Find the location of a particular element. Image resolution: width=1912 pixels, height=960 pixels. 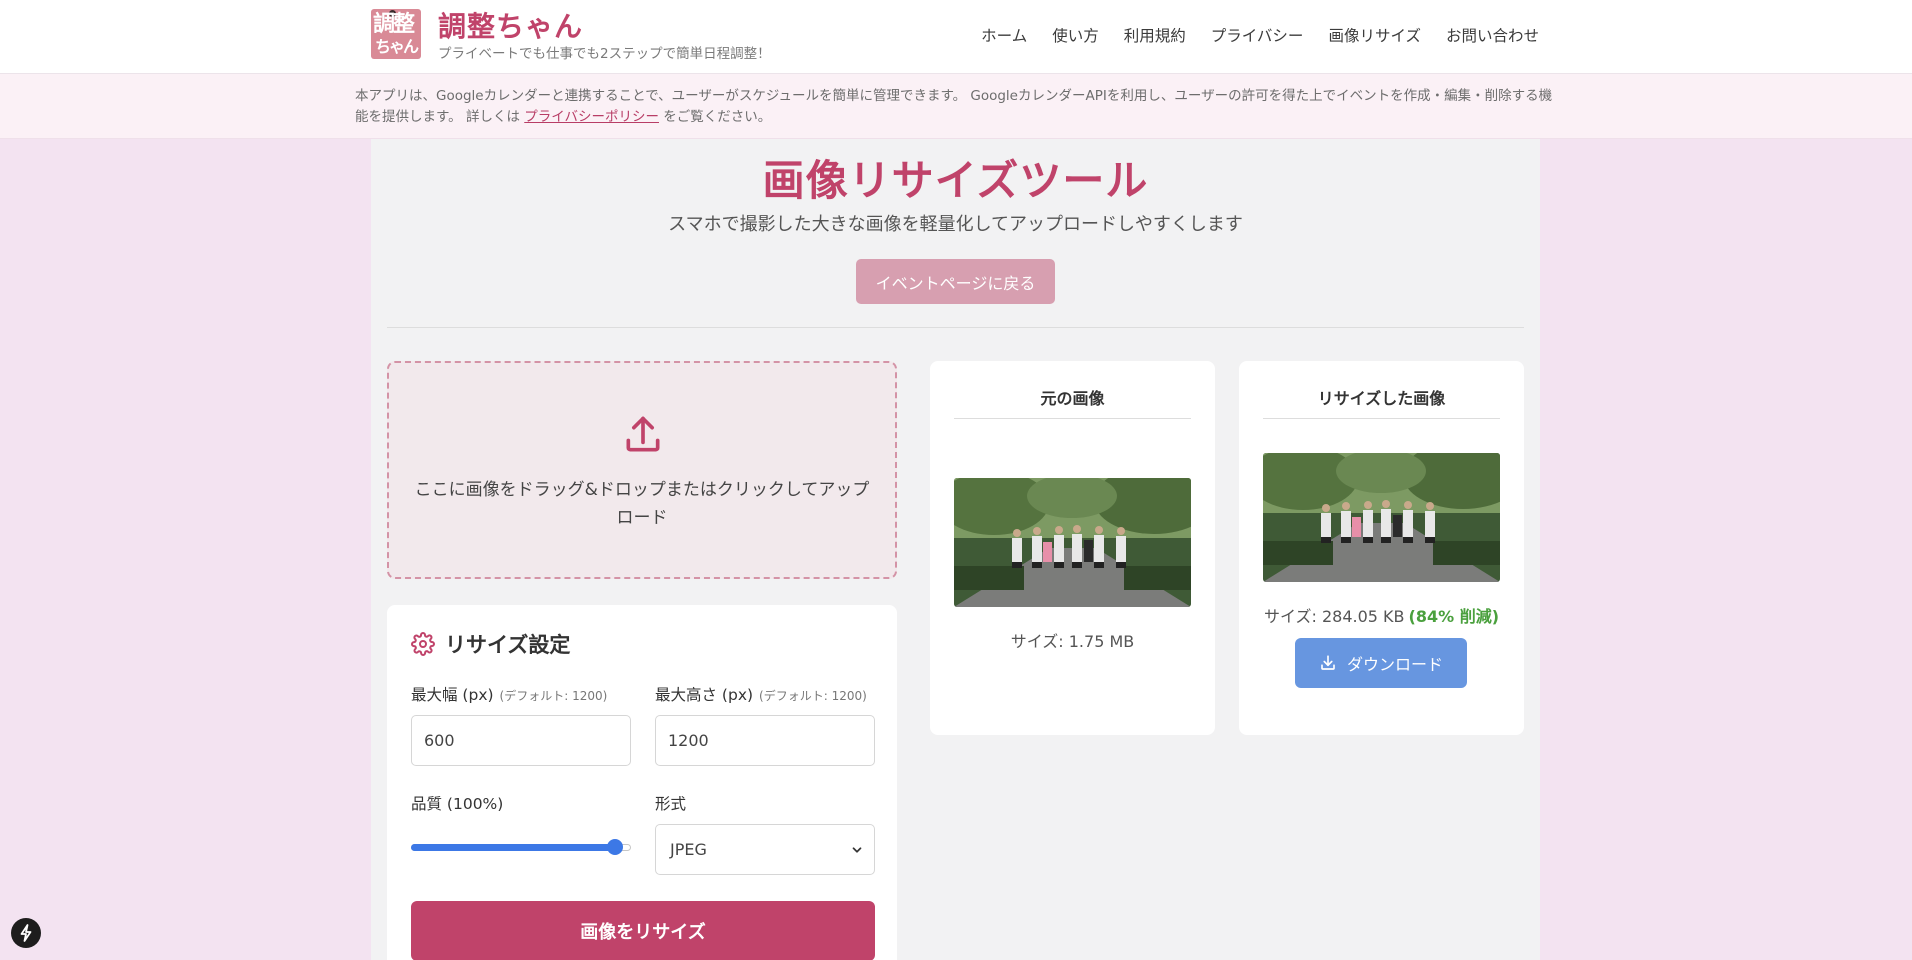

main-nav: ホーム 使い方 利用規約 プライバシー 画像リサイズ お問い合わせ is located at coordinates (1260, 35).